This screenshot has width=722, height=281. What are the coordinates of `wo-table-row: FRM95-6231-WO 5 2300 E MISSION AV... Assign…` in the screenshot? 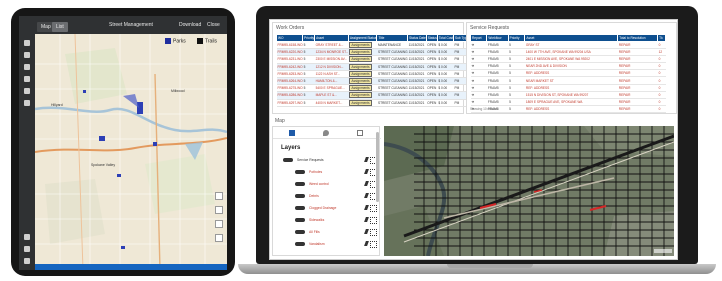 It's located at (372, 59).